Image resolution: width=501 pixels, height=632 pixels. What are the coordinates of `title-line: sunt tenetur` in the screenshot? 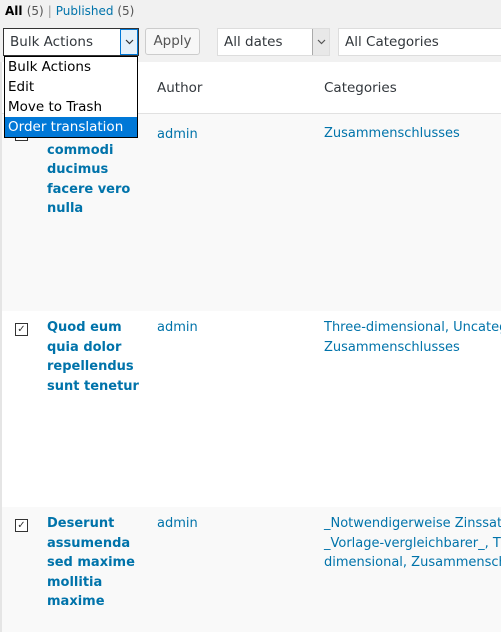 It's located at (93, 386).